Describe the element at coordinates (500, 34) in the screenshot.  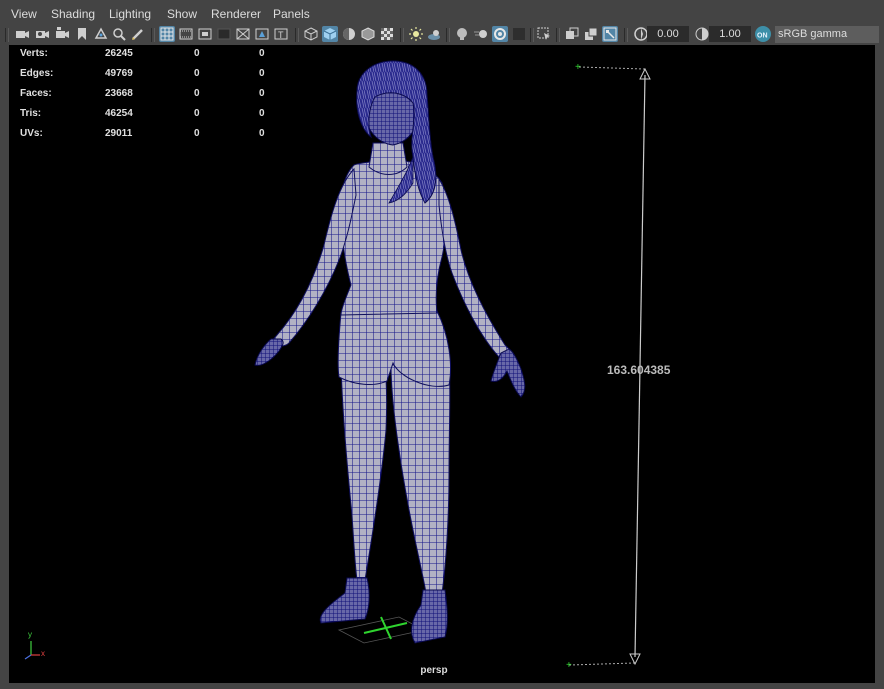
I see `anti-aliasing-icon` at that location.